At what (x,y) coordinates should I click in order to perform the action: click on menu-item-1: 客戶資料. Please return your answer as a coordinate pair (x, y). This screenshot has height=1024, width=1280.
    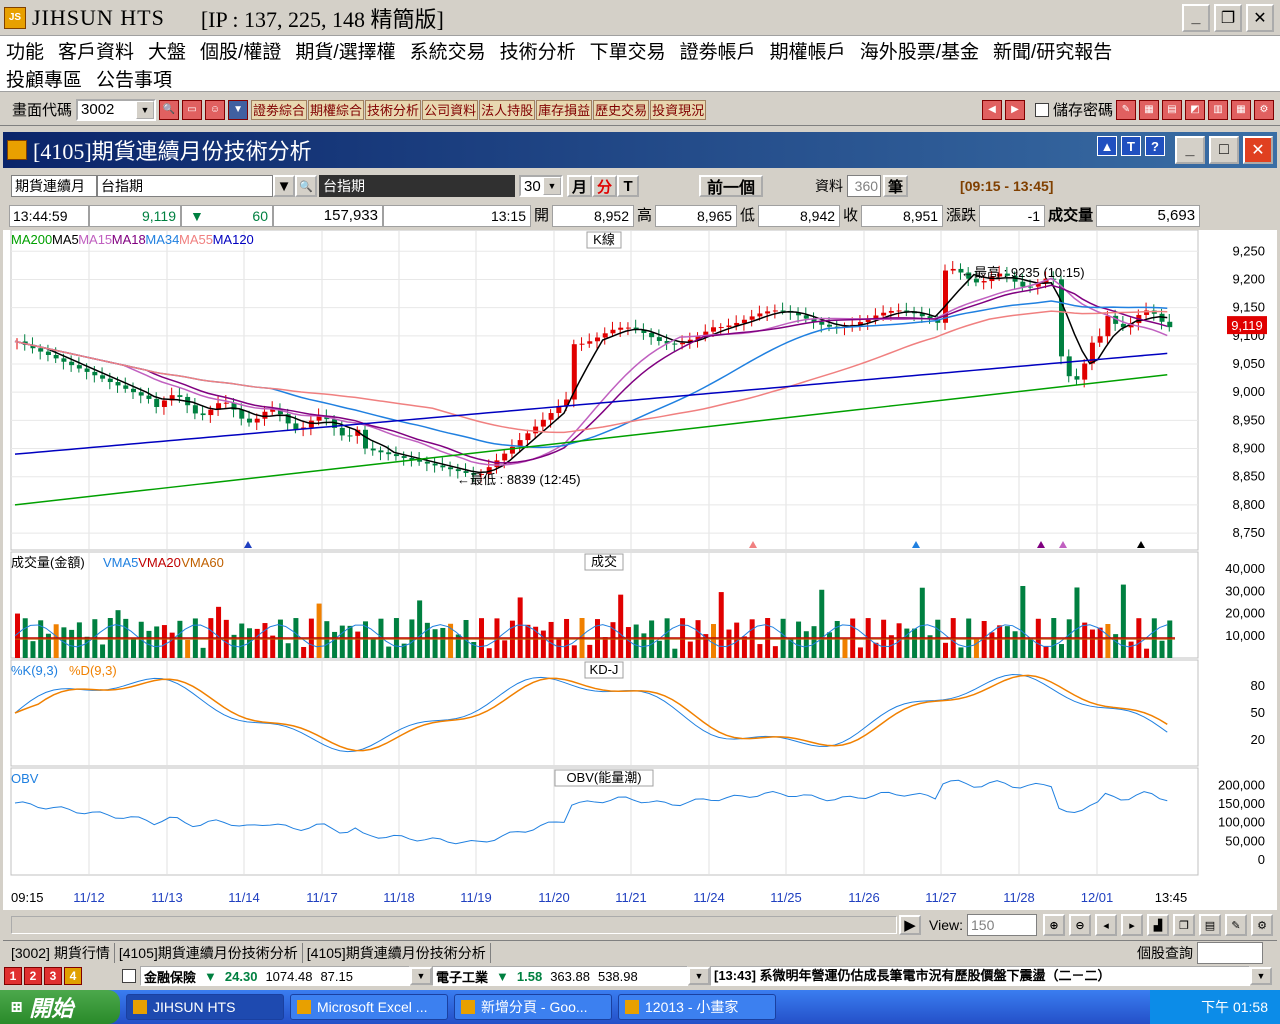
    Looking at the image, I should click on (97, 50).